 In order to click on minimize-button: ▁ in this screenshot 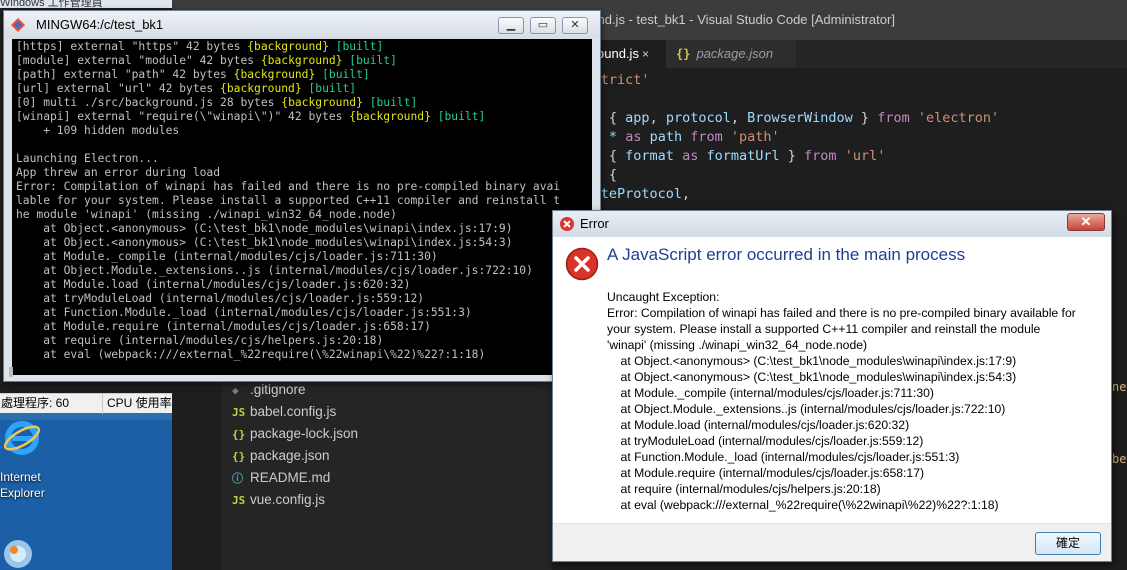, I will do `click(511, 25)`.